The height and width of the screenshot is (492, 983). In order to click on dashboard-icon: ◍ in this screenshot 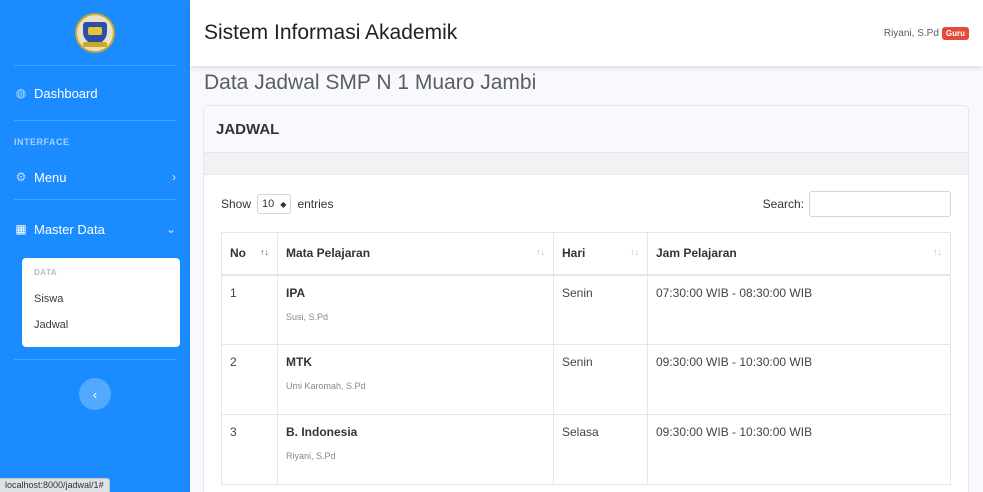, I will do `click(21, 93)`.